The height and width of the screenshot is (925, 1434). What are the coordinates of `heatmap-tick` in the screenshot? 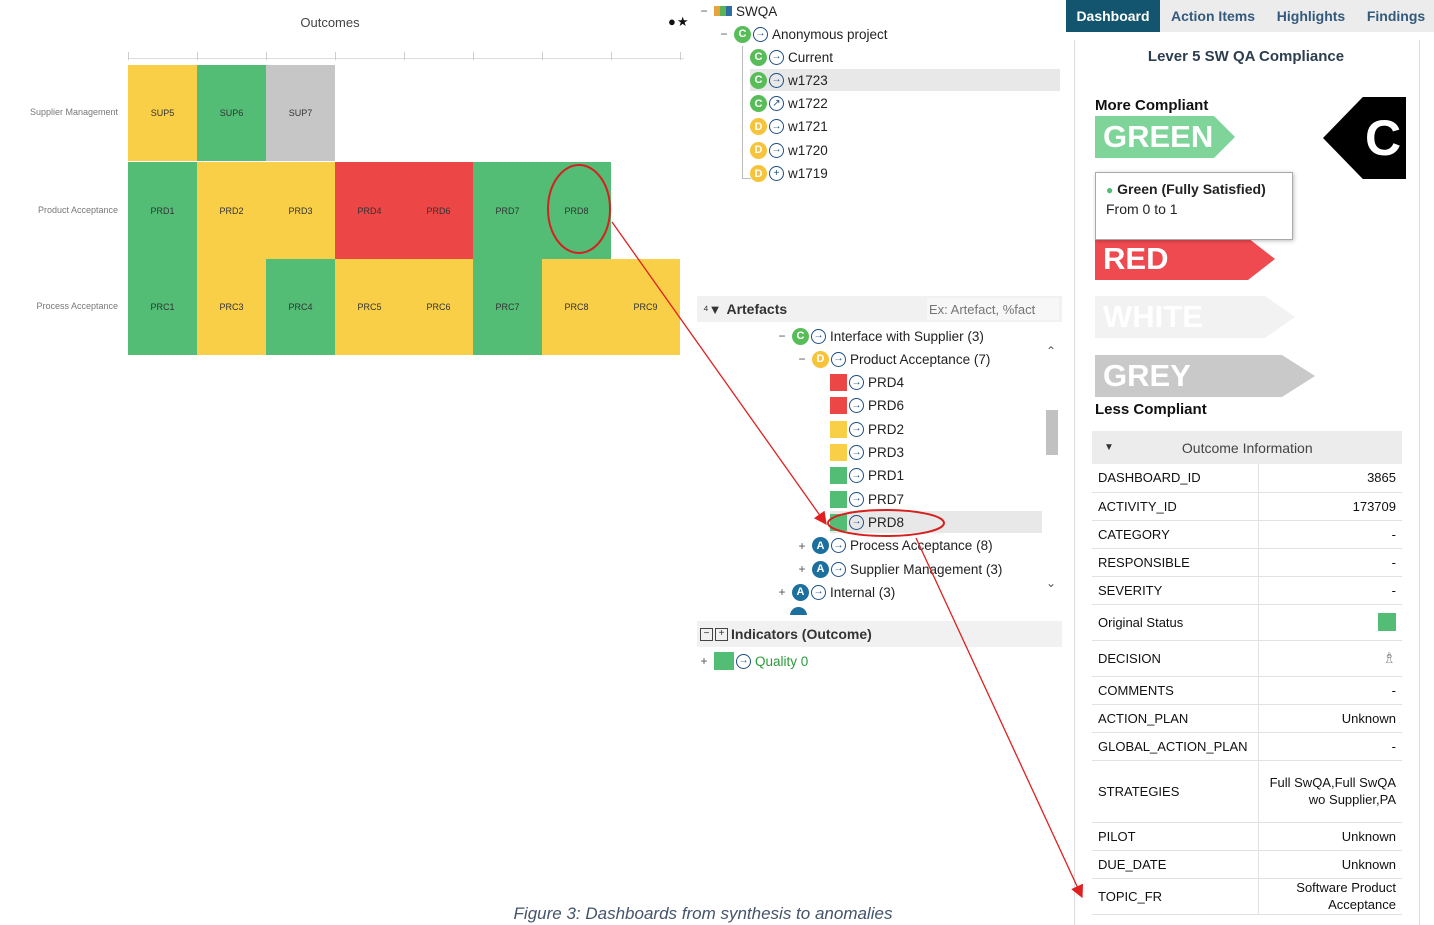 It's located at (197, 56).